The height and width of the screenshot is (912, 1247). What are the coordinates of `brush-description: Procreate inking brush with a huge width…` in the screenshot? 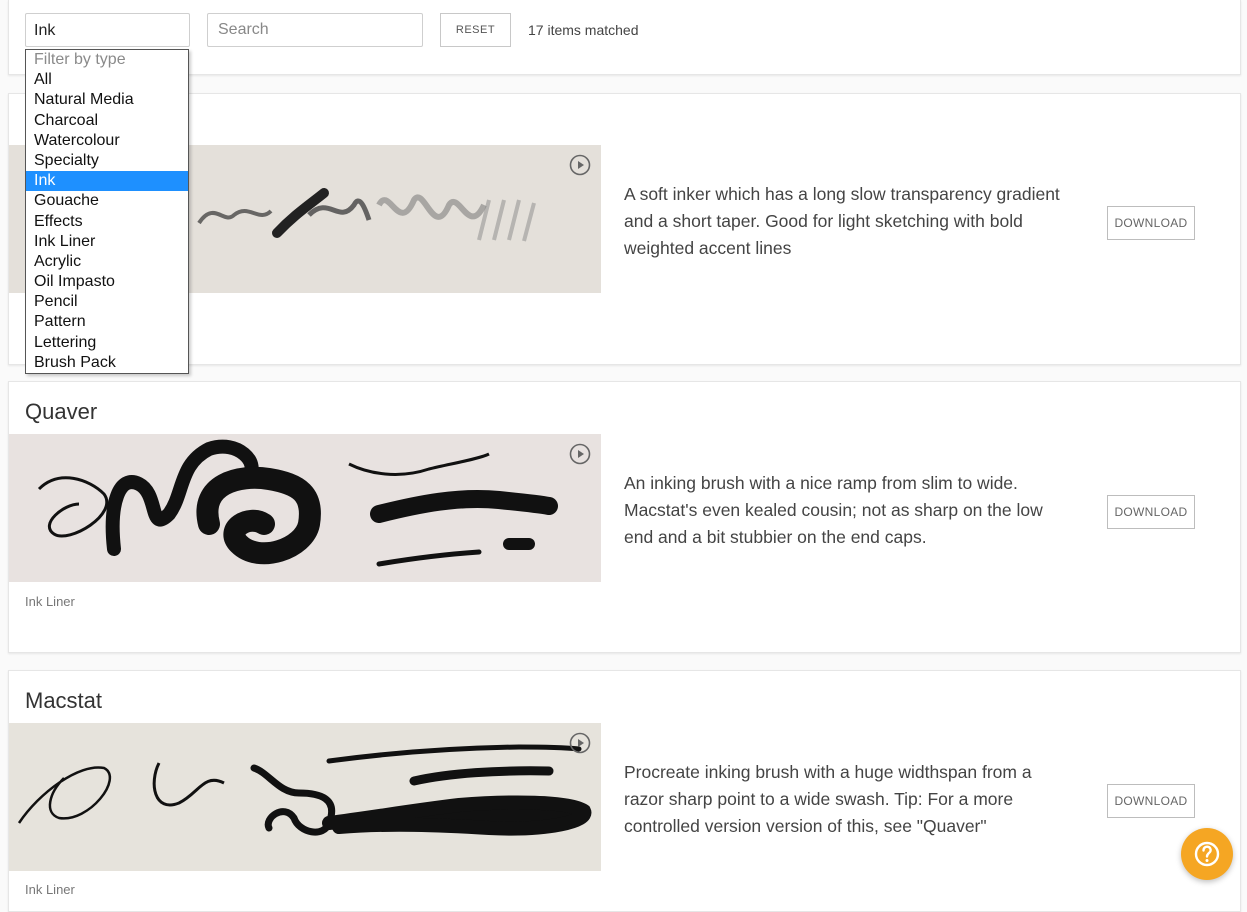 It's located at (828, 799).